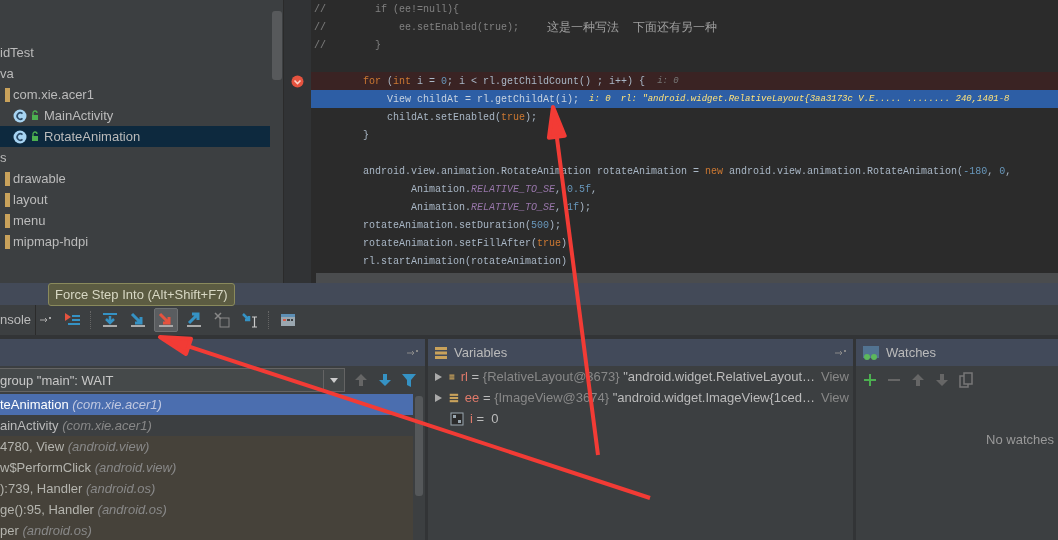 The image size is (1058, 540). What do you see at coordinates (579, 189) in the screenshot?
I see `code-text: 0.5f` at bounding box center [579, 189].